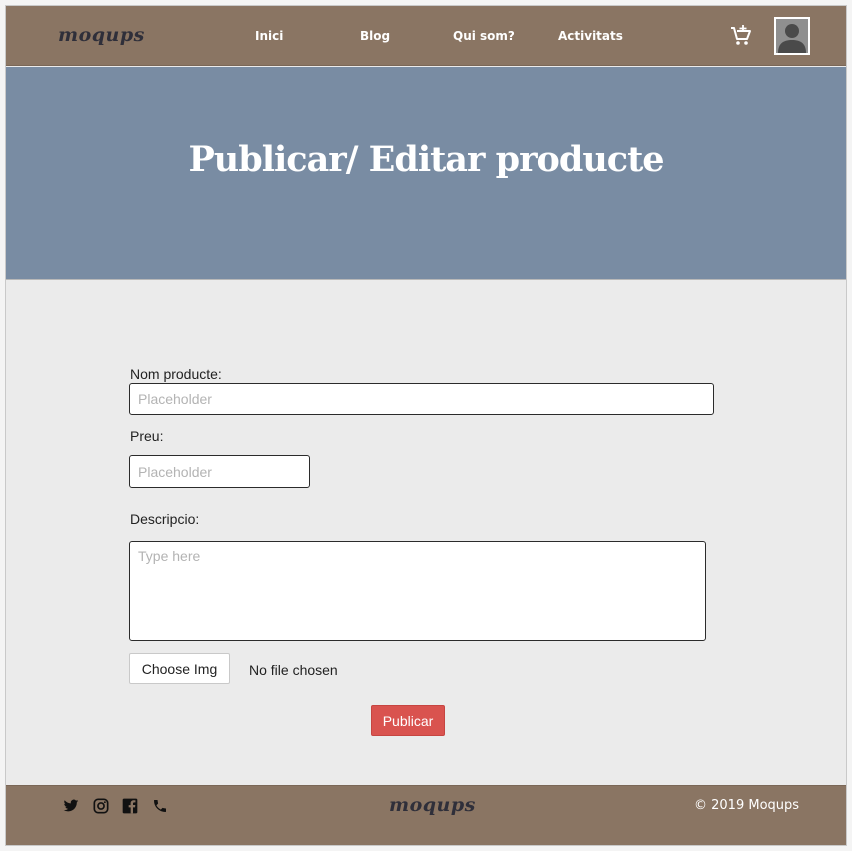  I want to click on page-title: Publicar/ Editar producte, so click(426, 159).